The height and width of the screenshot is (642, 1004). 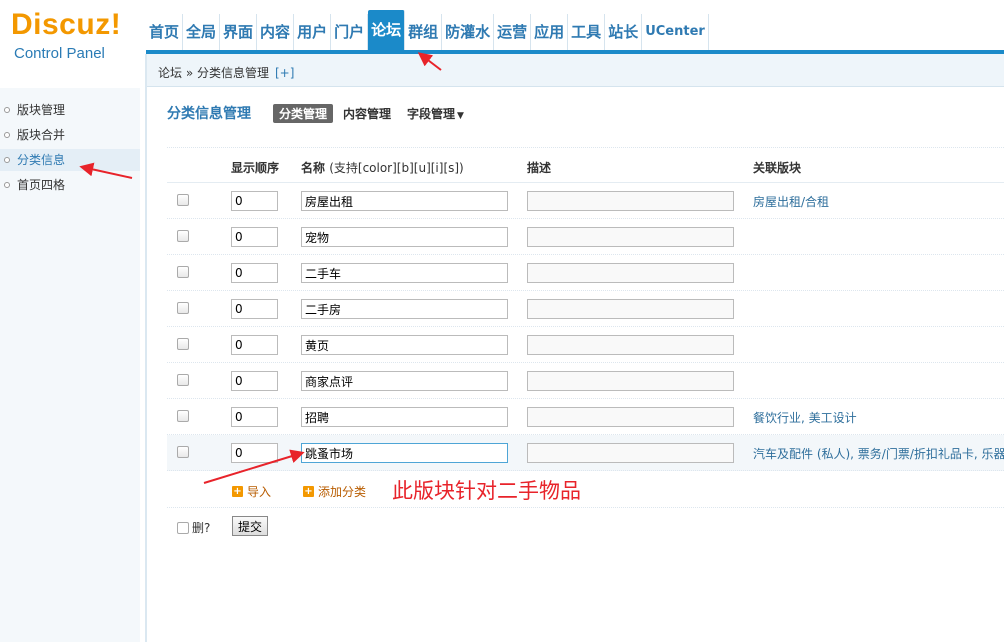 I want to click on nav-item-10: 应用, so click(x=550, y=32).